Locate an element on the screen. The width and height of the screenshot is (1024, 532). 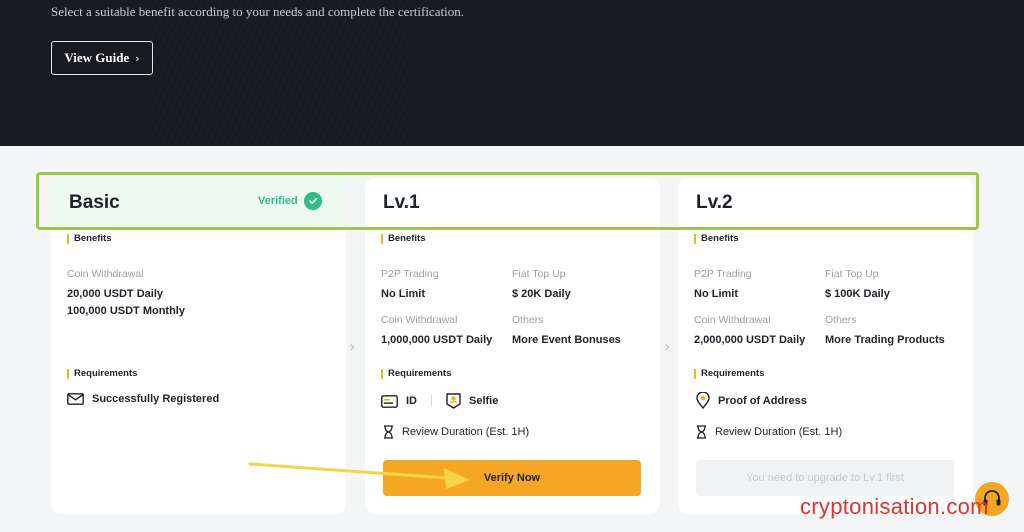
requirement-label: Successfully Registered is located at coordinates (156, 399).